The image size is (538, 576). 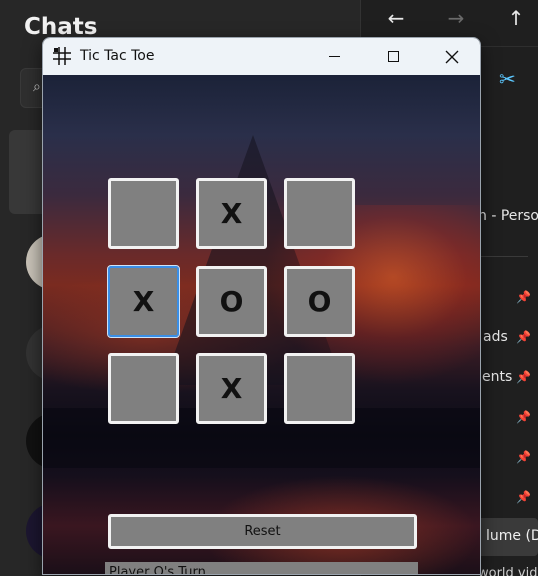 I want to click on divider, so click(x=503, y=256).